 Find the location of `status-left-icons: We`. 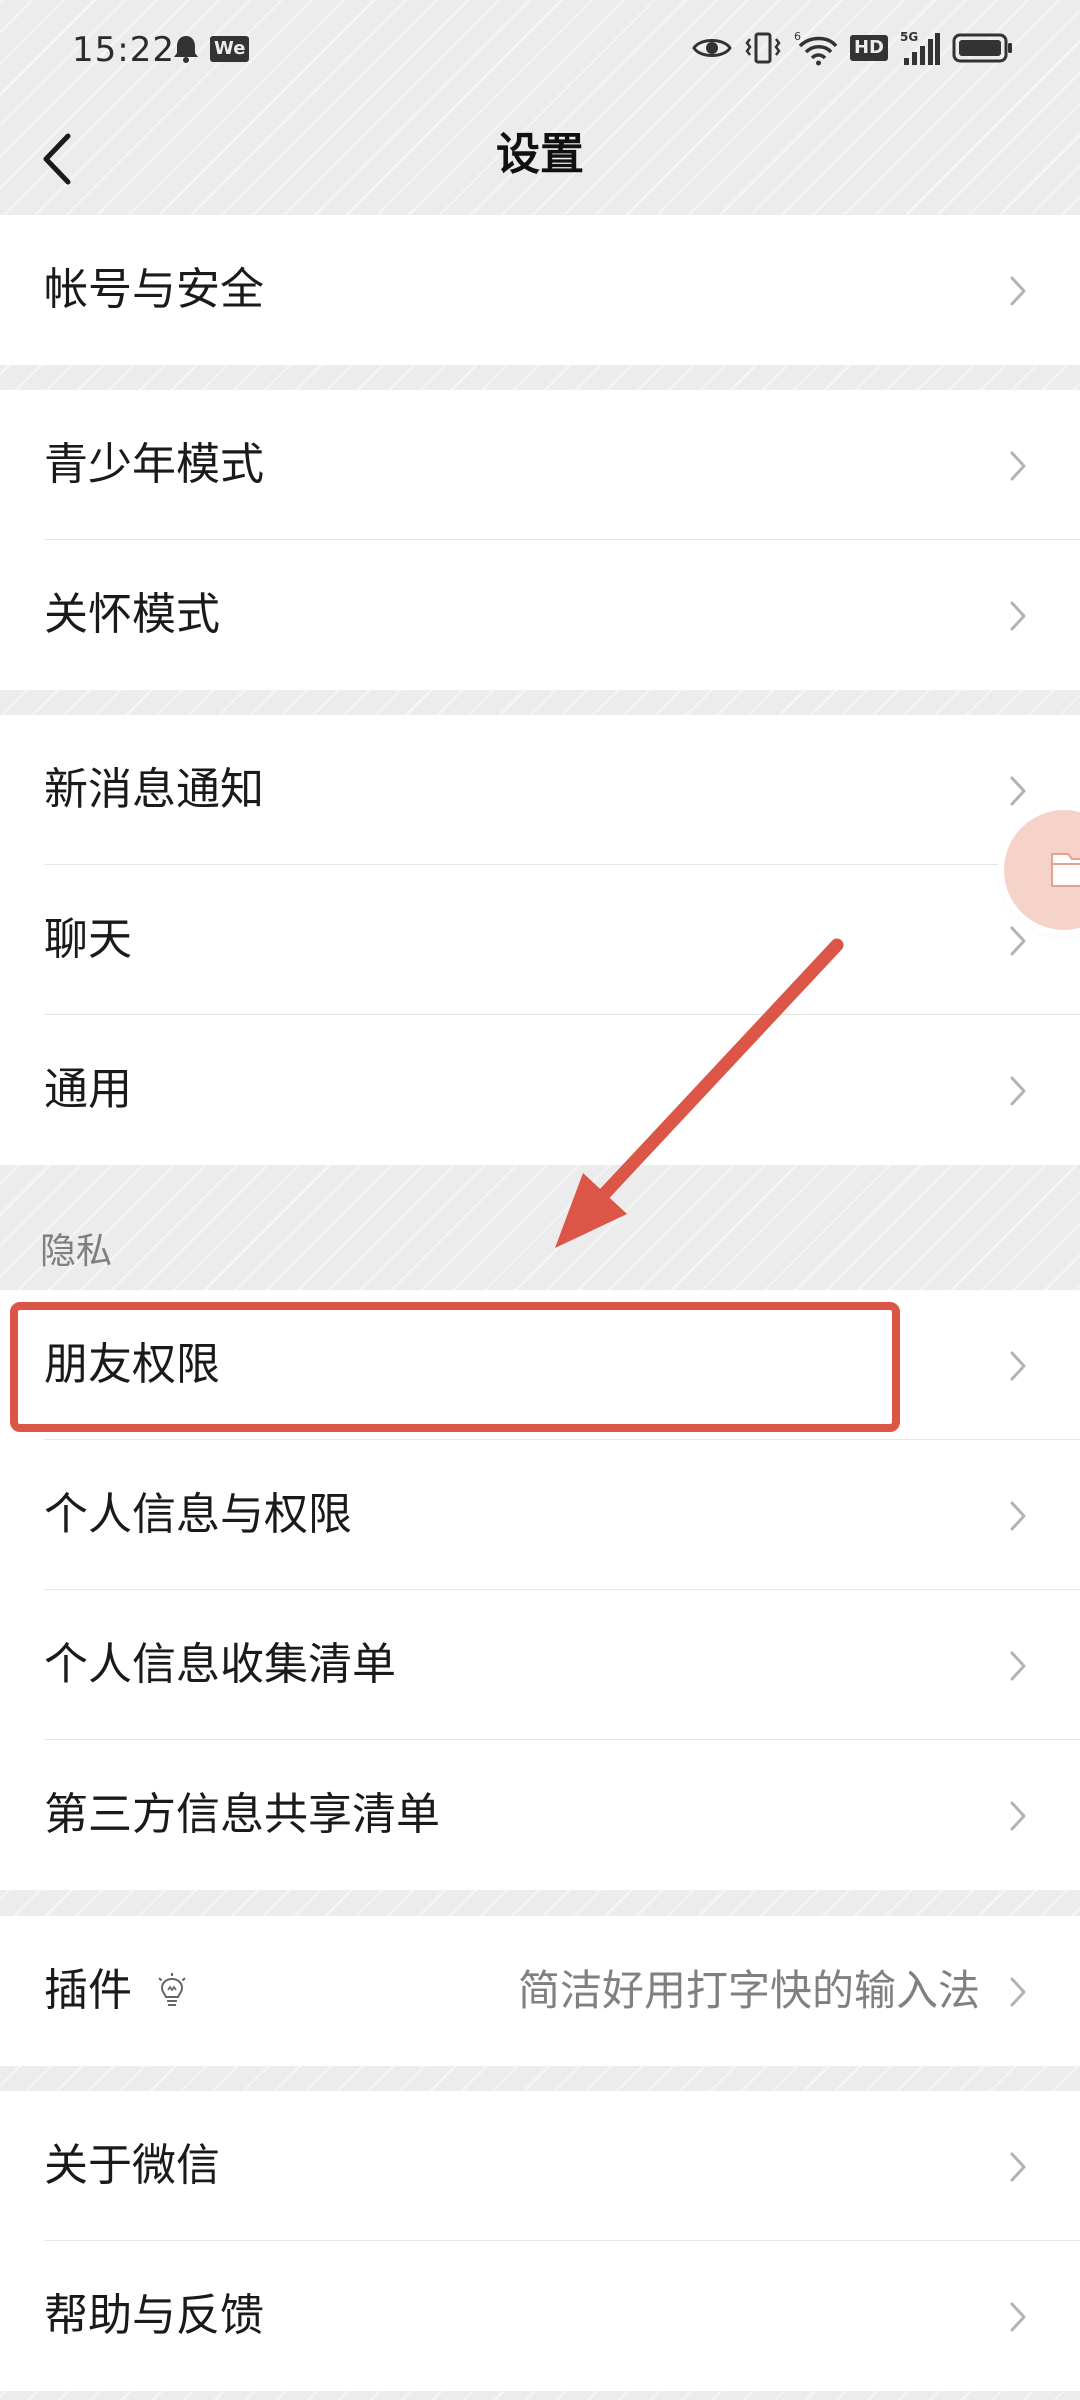

status-left-icons: We is located at coordinates (211, 49).